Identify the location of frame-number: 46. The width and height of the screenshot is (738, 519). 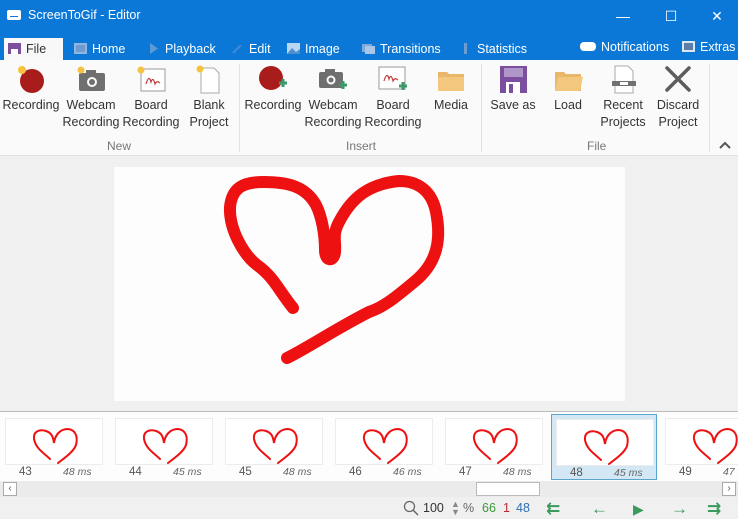
(355, 472).